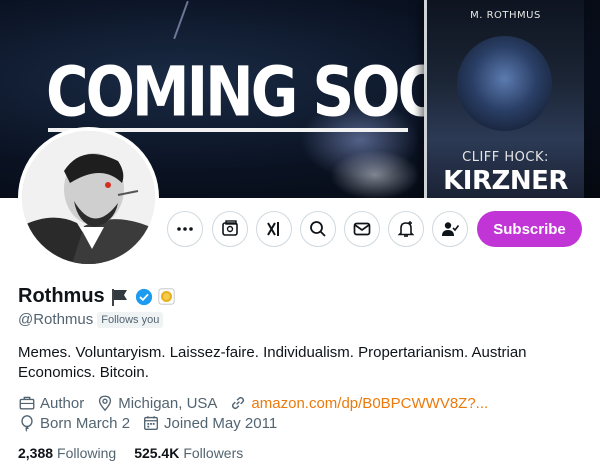 The height and width of the screenshot is (473, 600). What do you see at coordinates (62, 403) in the screenshot?
I see `category-label: Author` at bounding box center [62, 403].